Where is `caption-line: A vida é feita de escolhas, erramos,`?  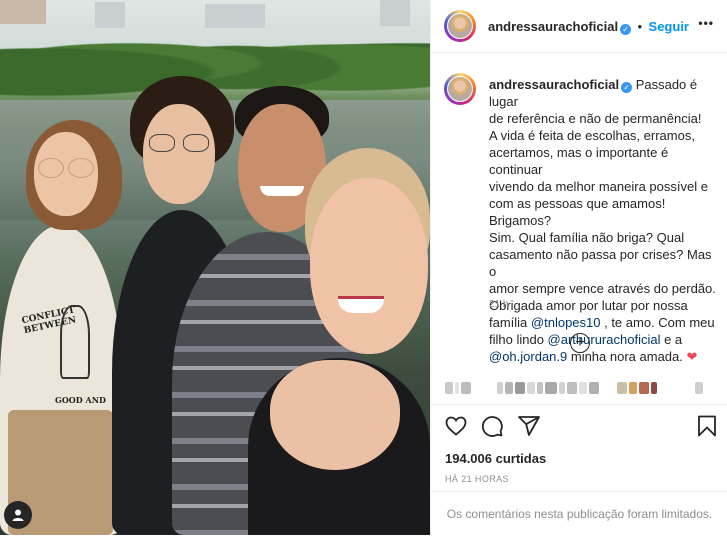
caption-line: A vida é feita de escolhas, erramos, is located at coordinates (592, 135).